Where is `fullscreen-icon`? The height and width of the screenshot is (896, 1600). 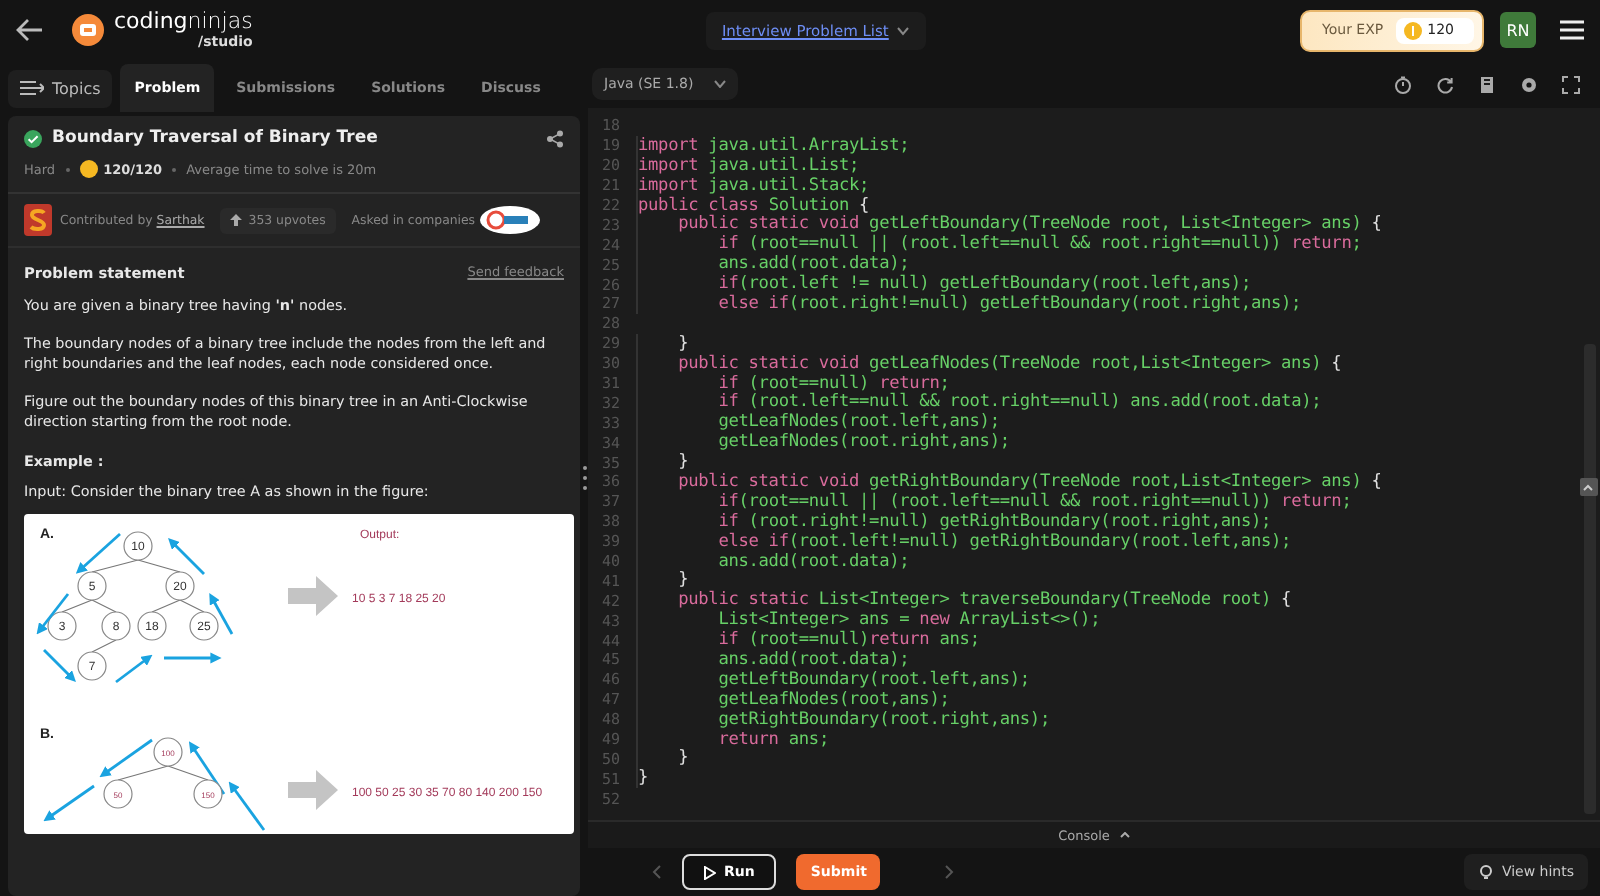 fullscreen-icon is located at coordinates (1571, 84).